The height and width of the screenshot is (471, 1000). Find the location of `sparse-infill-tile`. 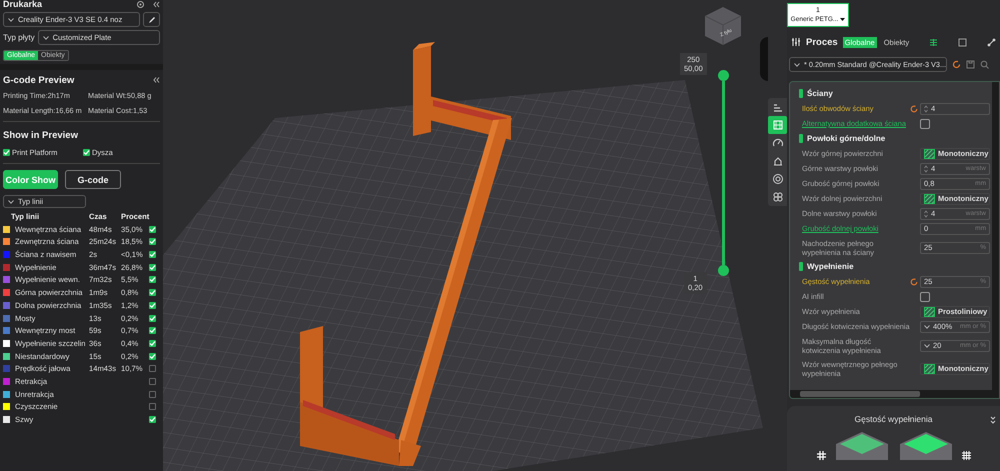

sparse-infill-tile is located at coordinates (862, 445).